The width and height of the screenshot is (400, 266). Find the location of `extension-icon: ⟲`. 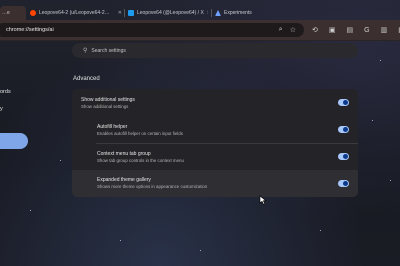

extension-icon: ⟲ is located at coordinates (315, 30).